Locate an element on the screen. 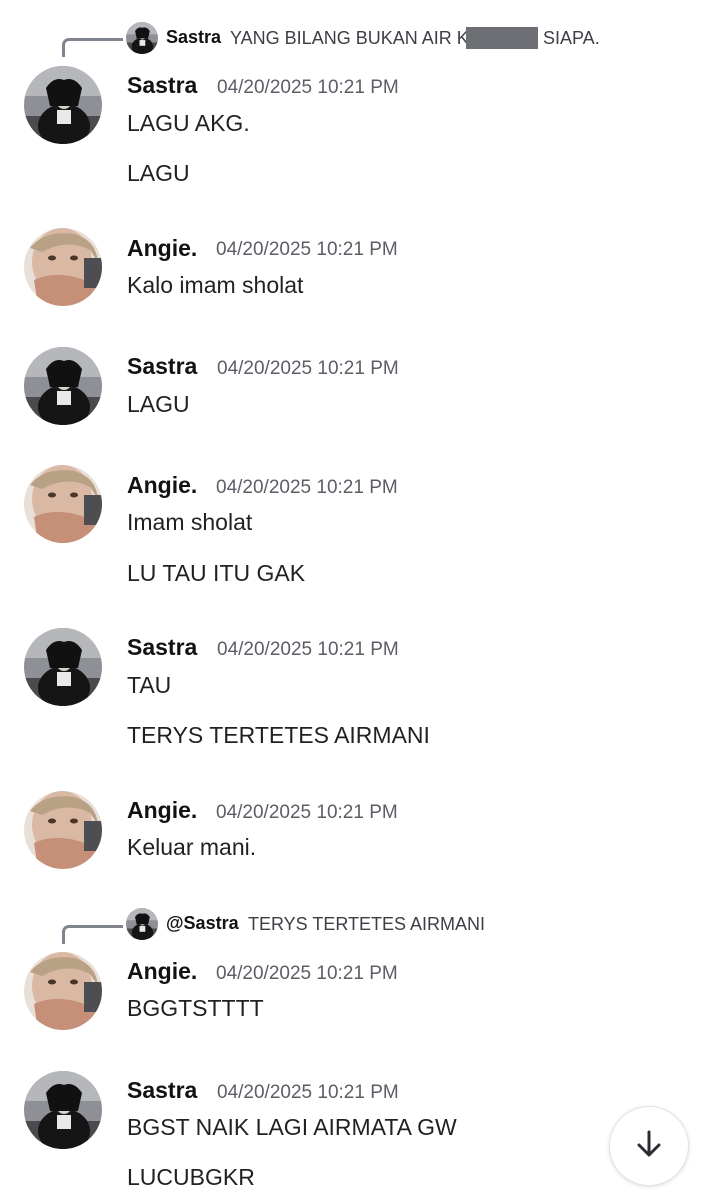  jump-to-bottom-button is located at coordinates (649, 1146).